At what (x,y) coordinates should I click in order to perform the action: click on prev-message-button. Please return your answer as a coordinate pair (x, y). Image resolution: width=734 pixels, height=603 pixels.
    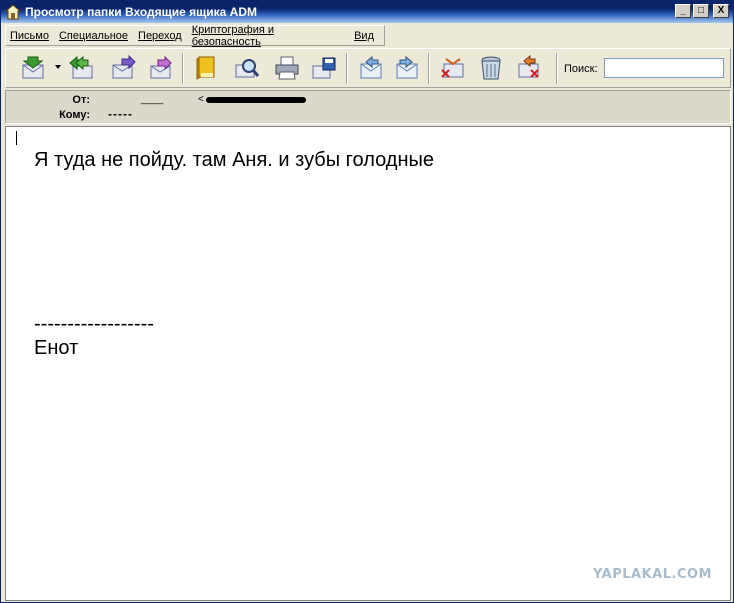
    Looking at the image, I should click on (371, 68).